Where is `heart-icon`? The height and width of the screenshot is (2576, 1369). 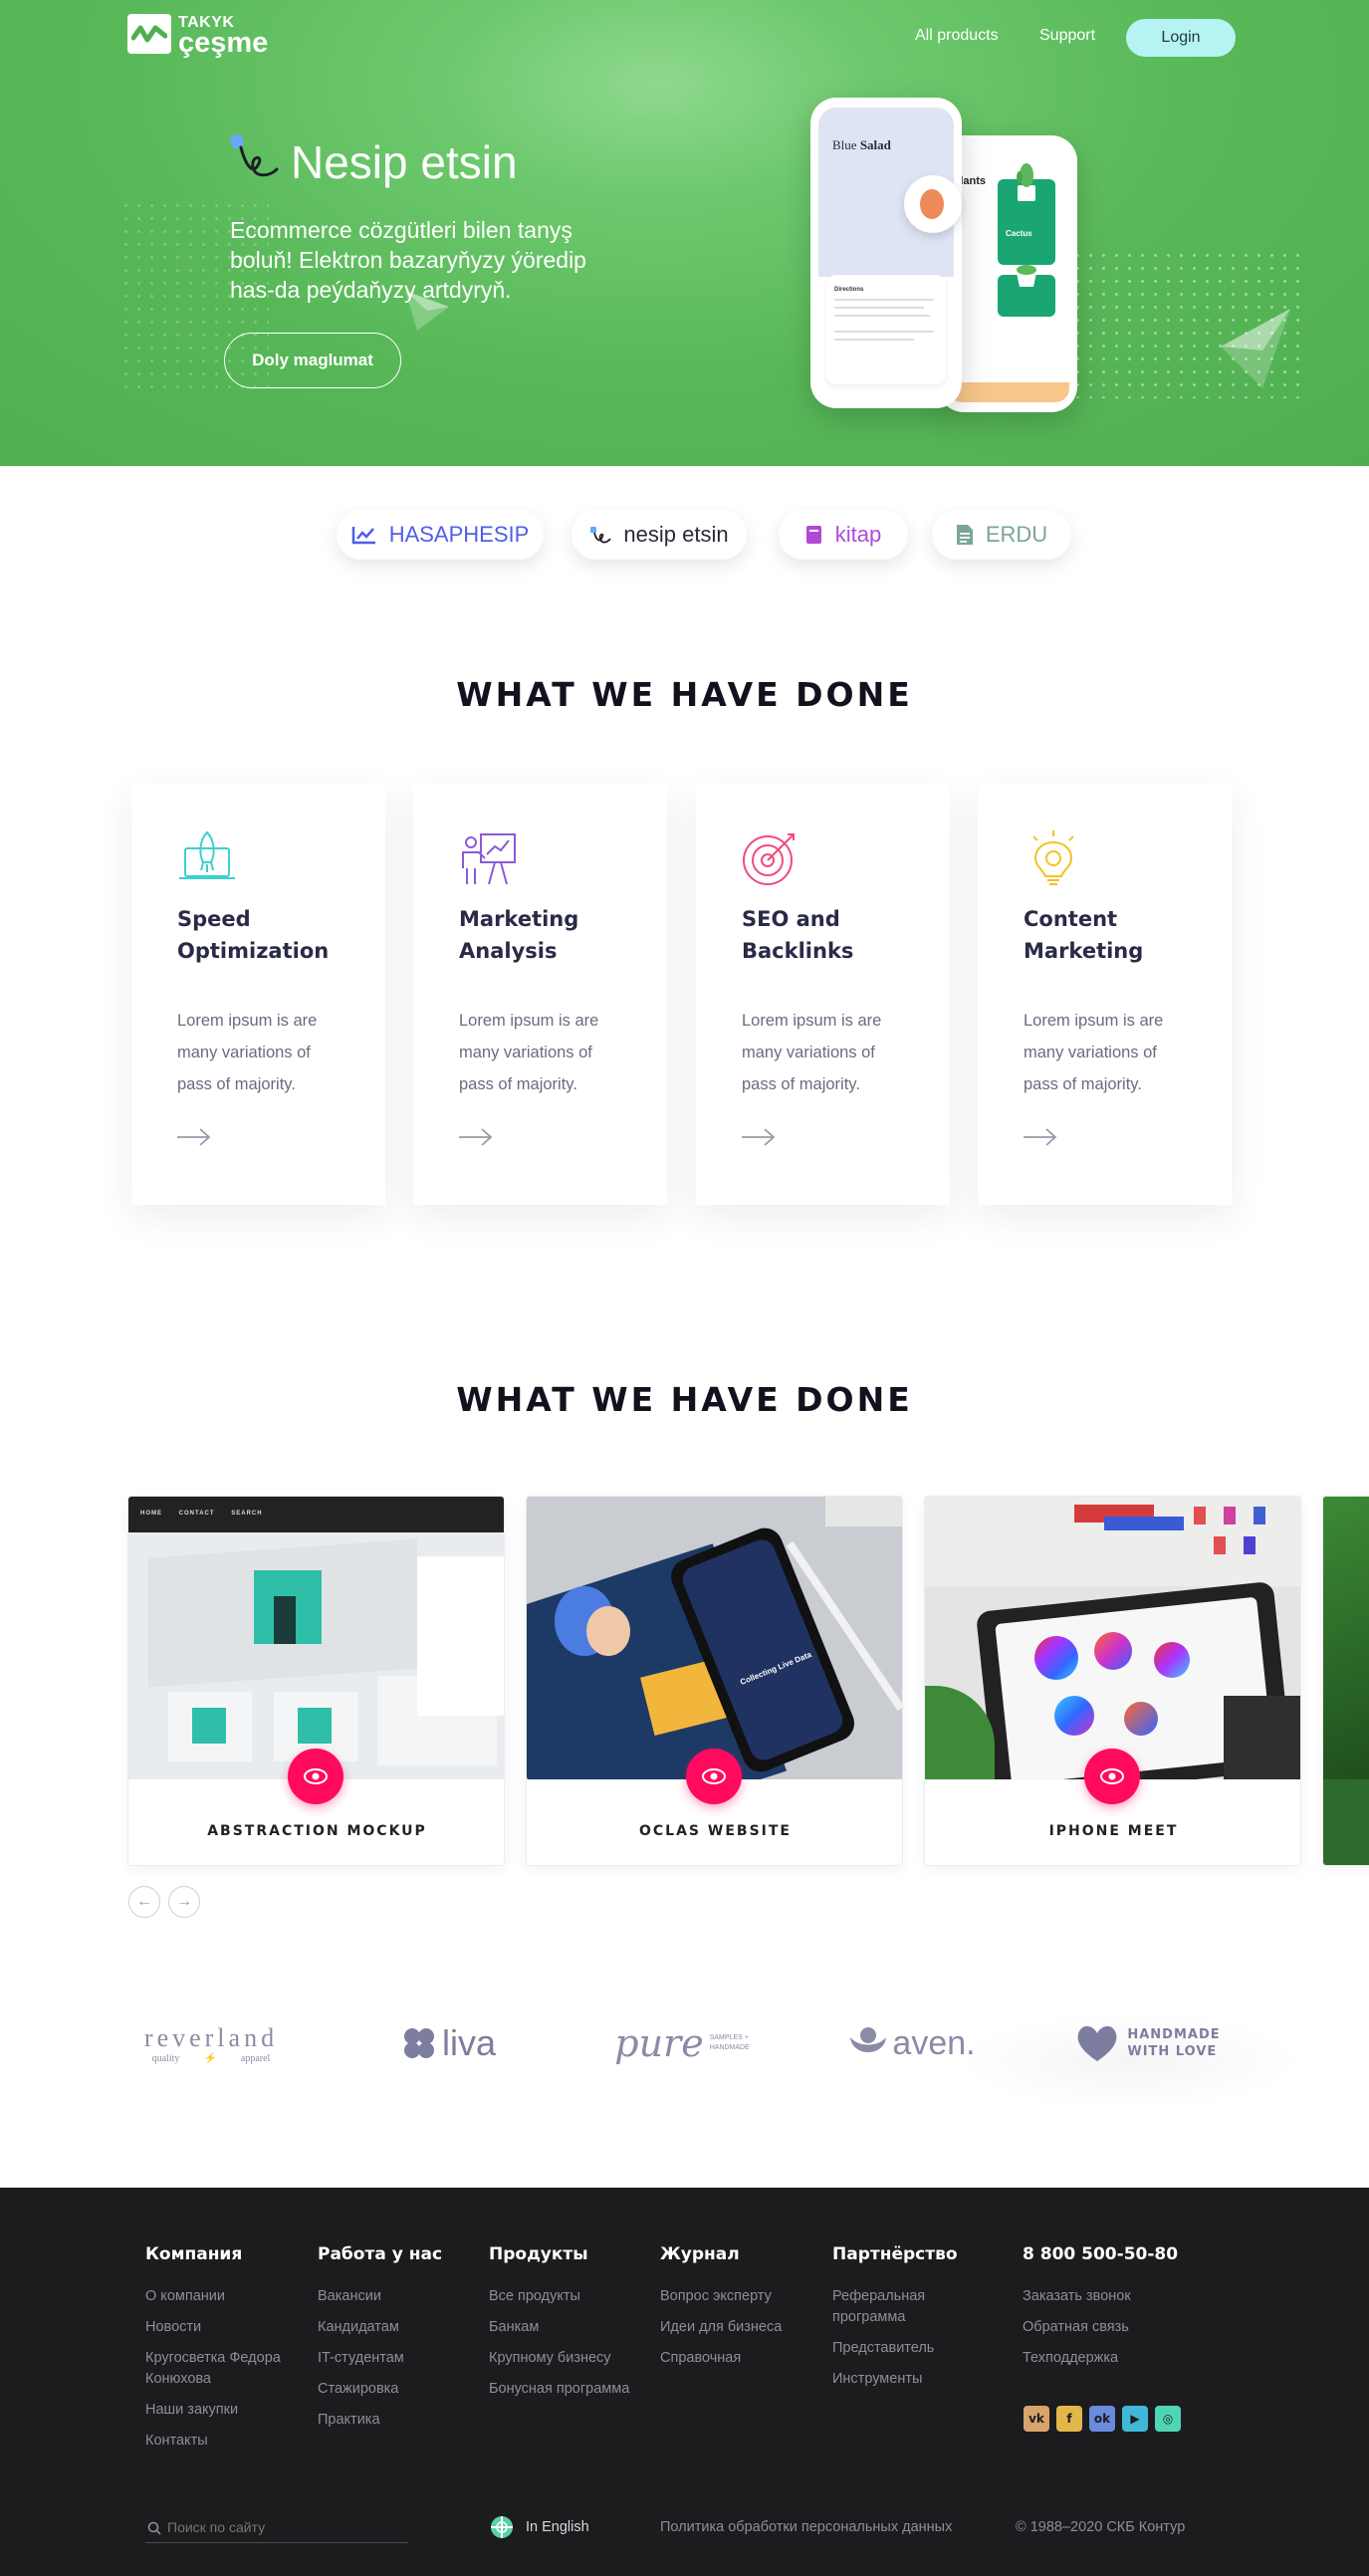
heart-icon is located at coordinates (1097, 2043).